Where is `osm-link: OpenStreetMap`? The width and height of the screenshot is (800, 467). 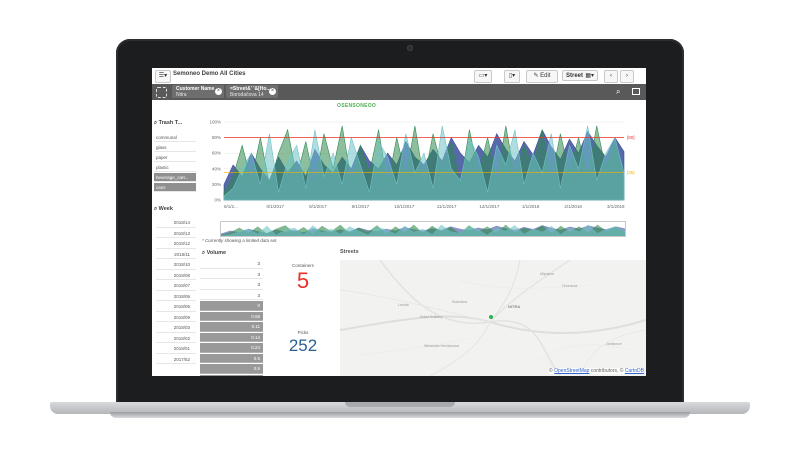
osm-link: OpenStreetMap is located at coordinates (571, 371).